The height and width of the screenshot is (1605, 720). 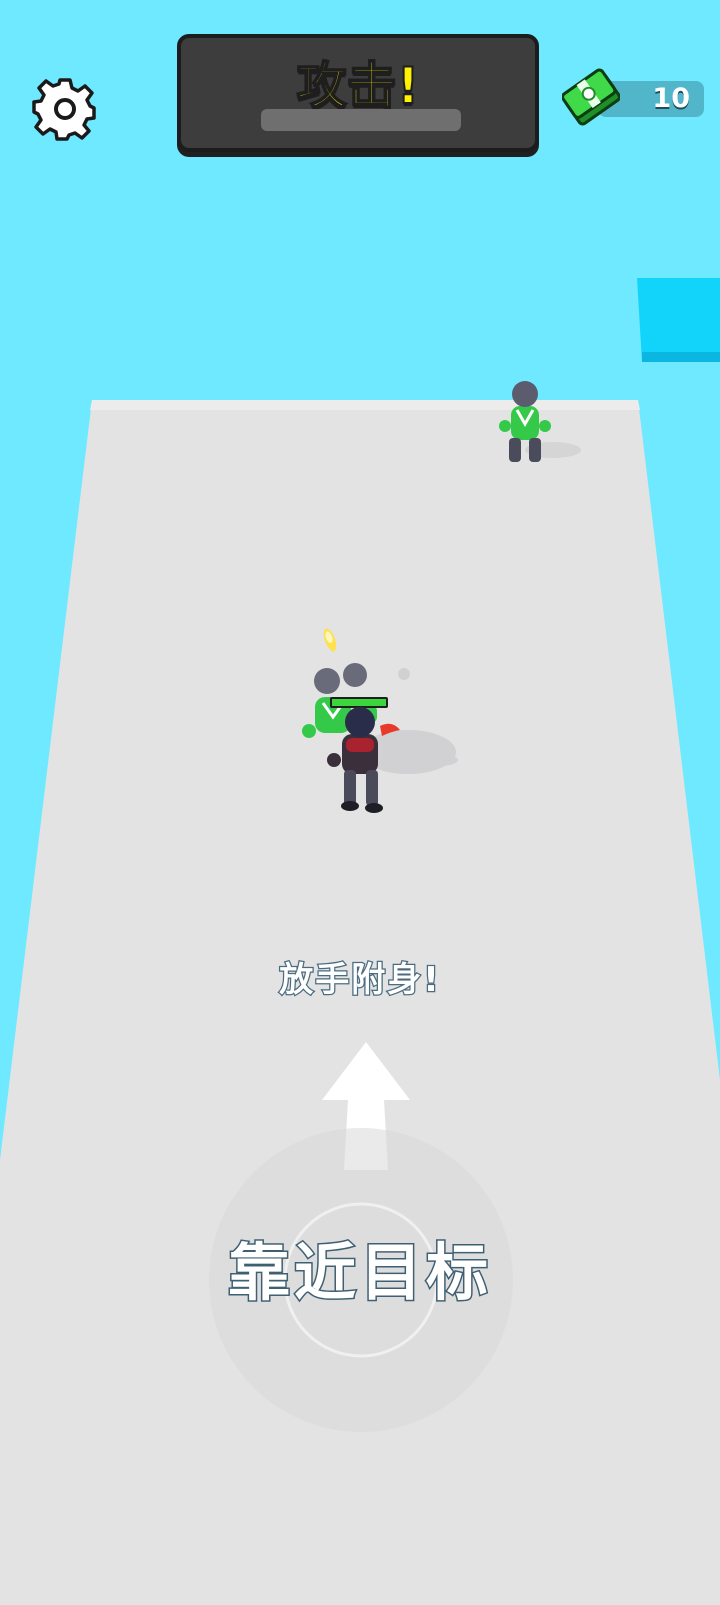 What do you see at coordinates (678, 320) in the screenshot?
I see `floating-platform` at bounding box center [678, 320].